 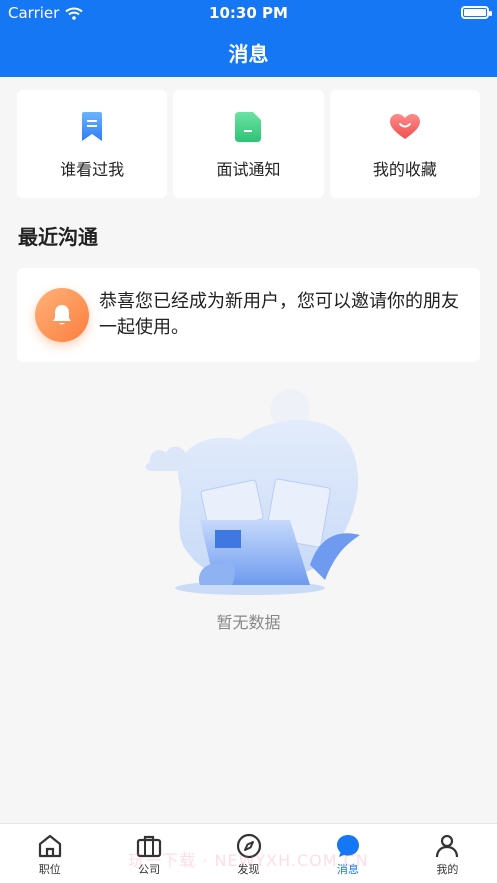 I want to click on tab-messages-label: 消息, so click(x=347, y=869).